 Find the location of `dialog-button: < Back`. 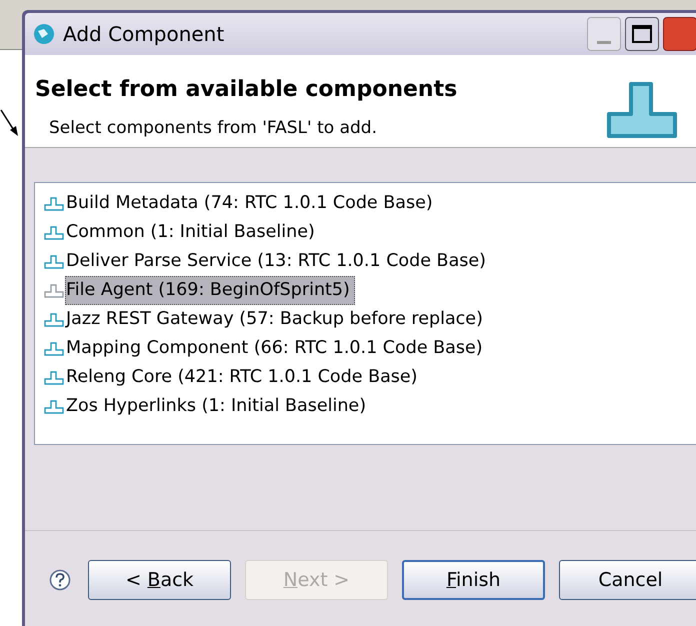

dialog-button: < Back is located at coordinates (159, 580).